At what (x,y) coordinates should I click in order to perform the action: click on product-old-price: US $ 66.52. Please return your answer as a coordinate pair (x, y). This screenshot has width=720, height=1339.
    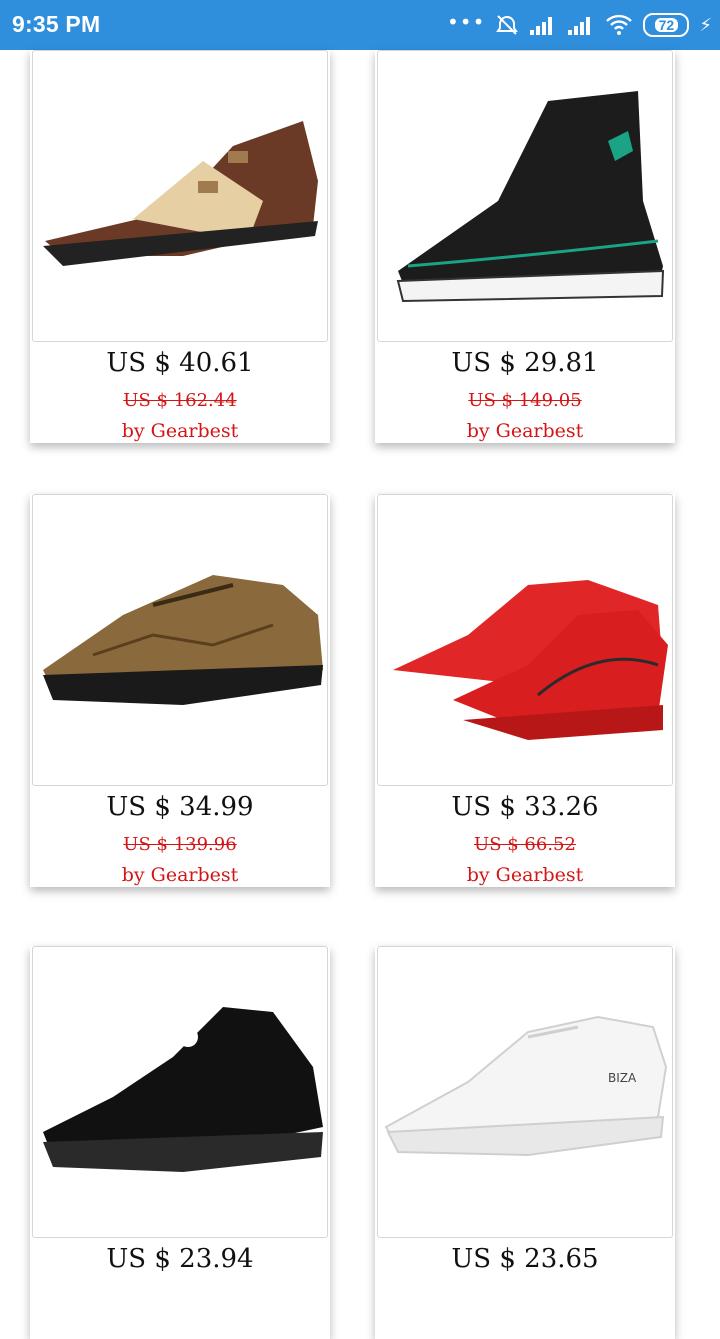
    Looking at the image, I should click on (525, 844).